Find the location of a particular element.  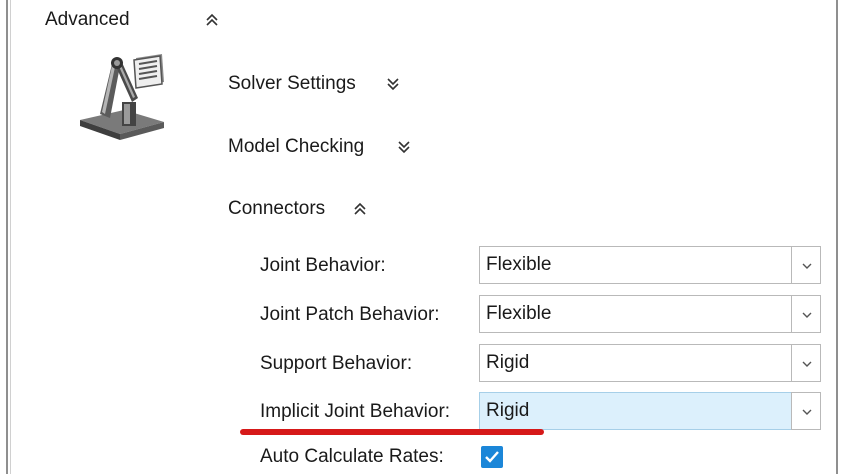

implicit-joint-behavior-select: Rigid is located at coordinates (635, 411).